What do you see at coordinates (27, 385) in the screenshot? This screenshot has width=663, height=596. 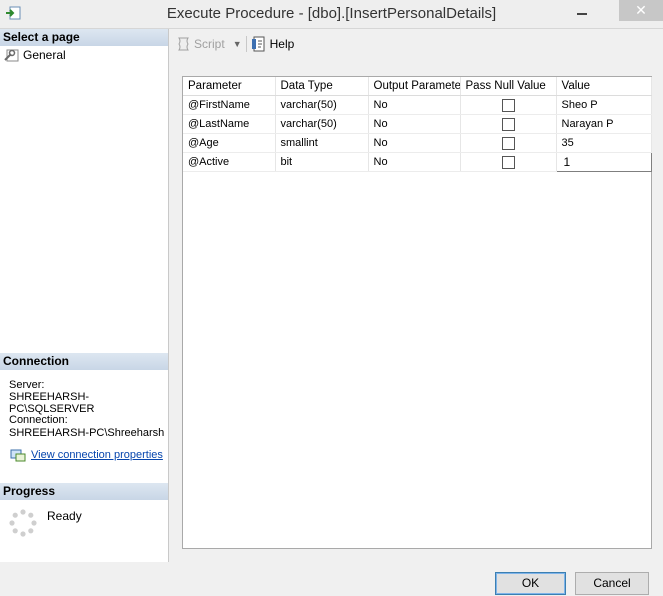 I see `server-label: Server:` at bounding box center [27, 385].